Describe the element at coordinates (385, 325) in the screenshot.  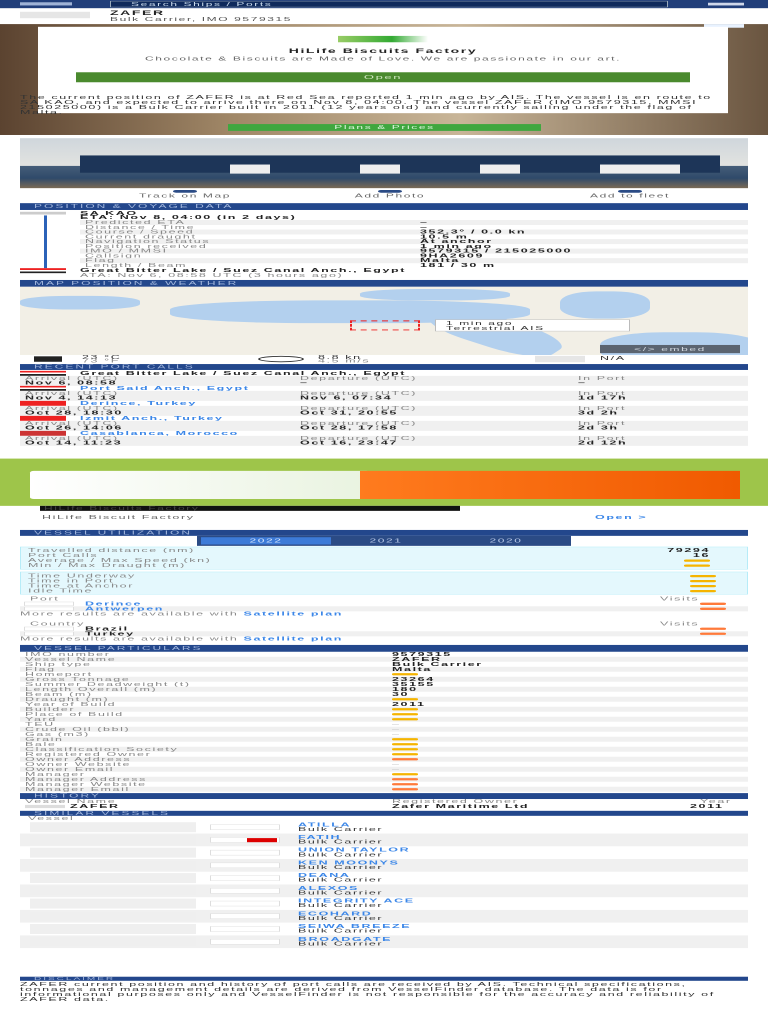
I see `vessel-marker` at that location.